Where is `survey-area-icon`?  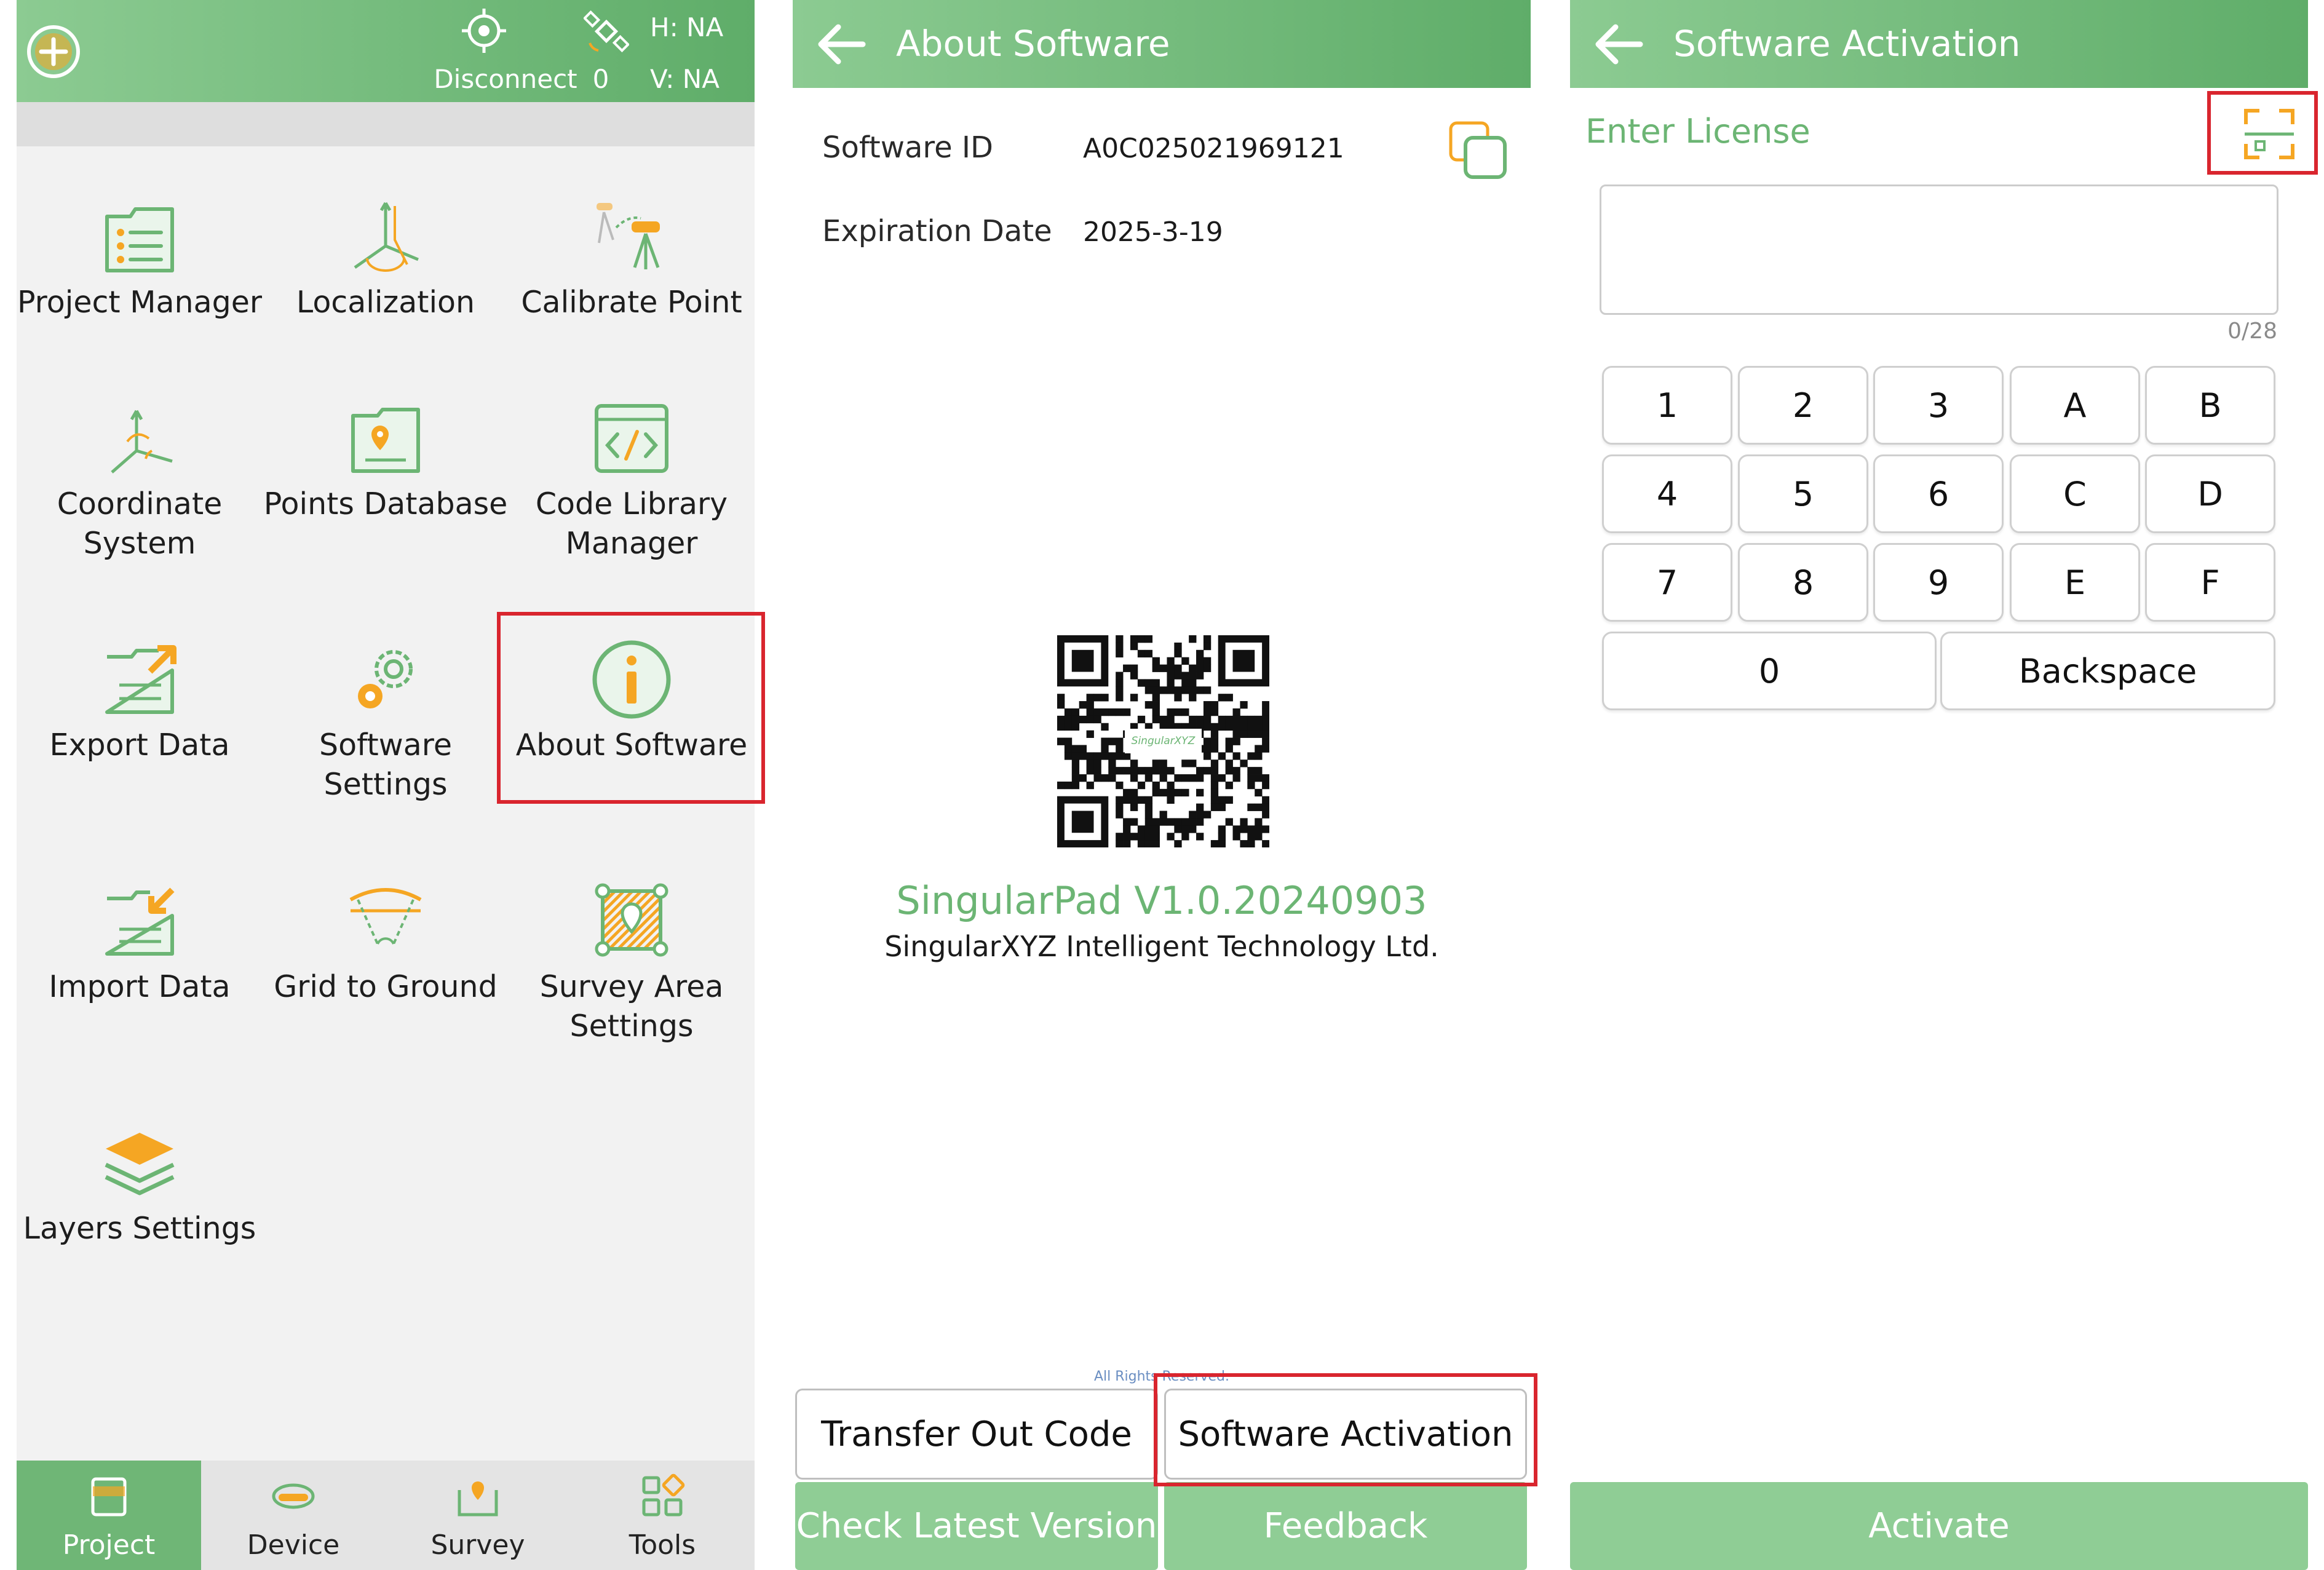 survey-area-icon is located at coordinates (632, 920).